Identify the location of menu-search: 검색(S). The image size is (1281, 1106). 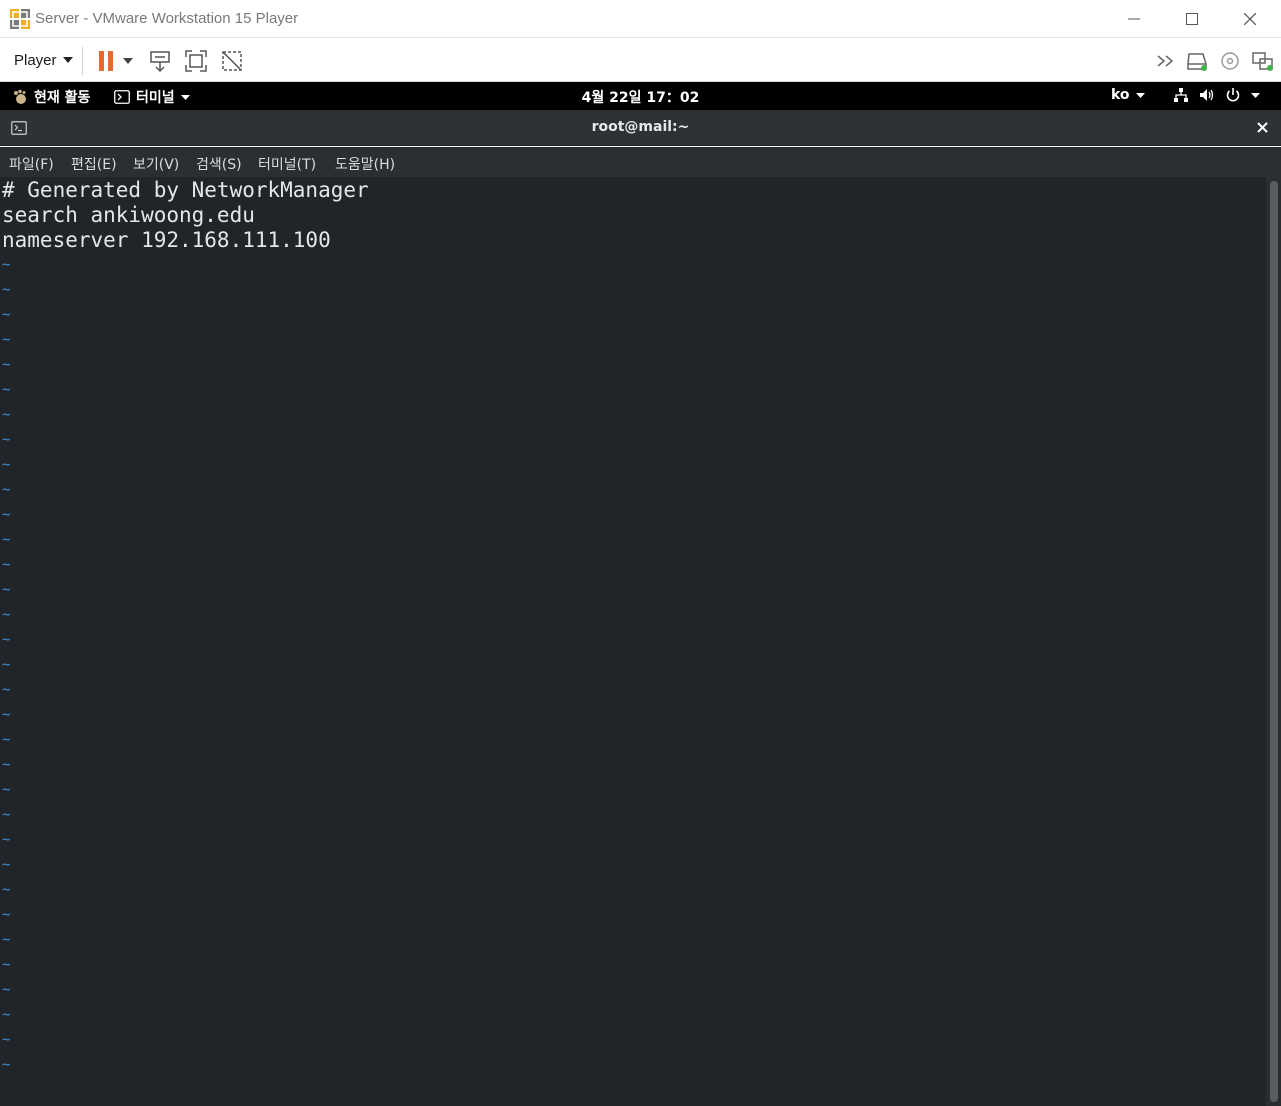
(219, 164).